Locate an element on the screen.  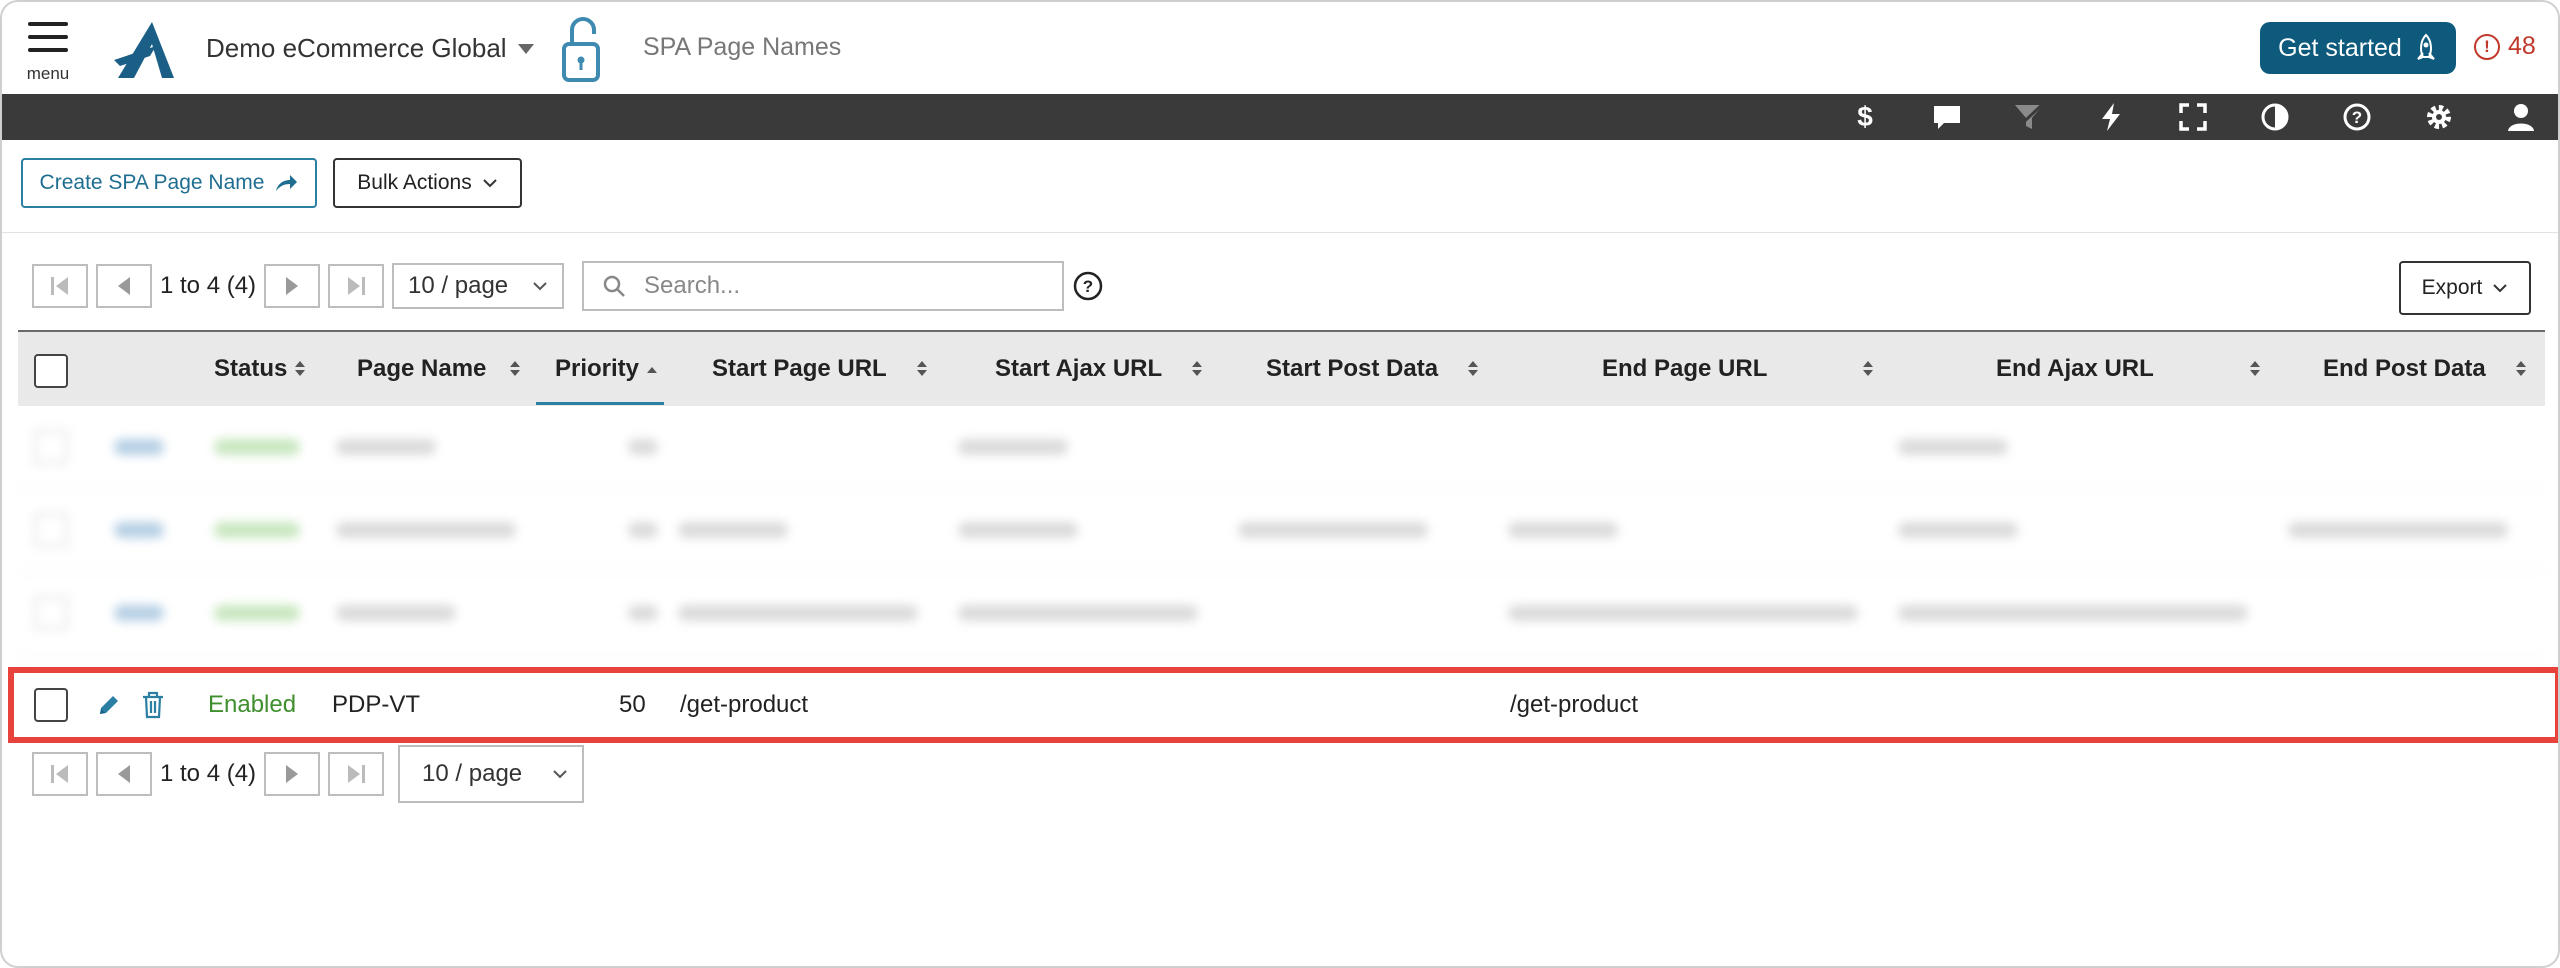
column-header-start-page-url: Start Page URL is located at coordinates (819, 369).